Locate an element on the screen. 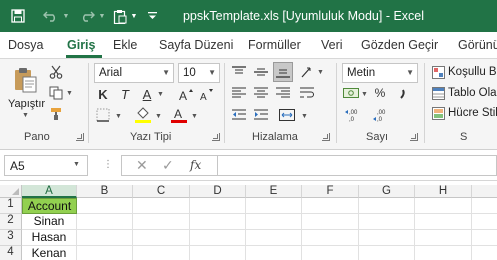 This screenshot has height=260, width=497. tab-veri: Veri is located at coordinates (332, 45).